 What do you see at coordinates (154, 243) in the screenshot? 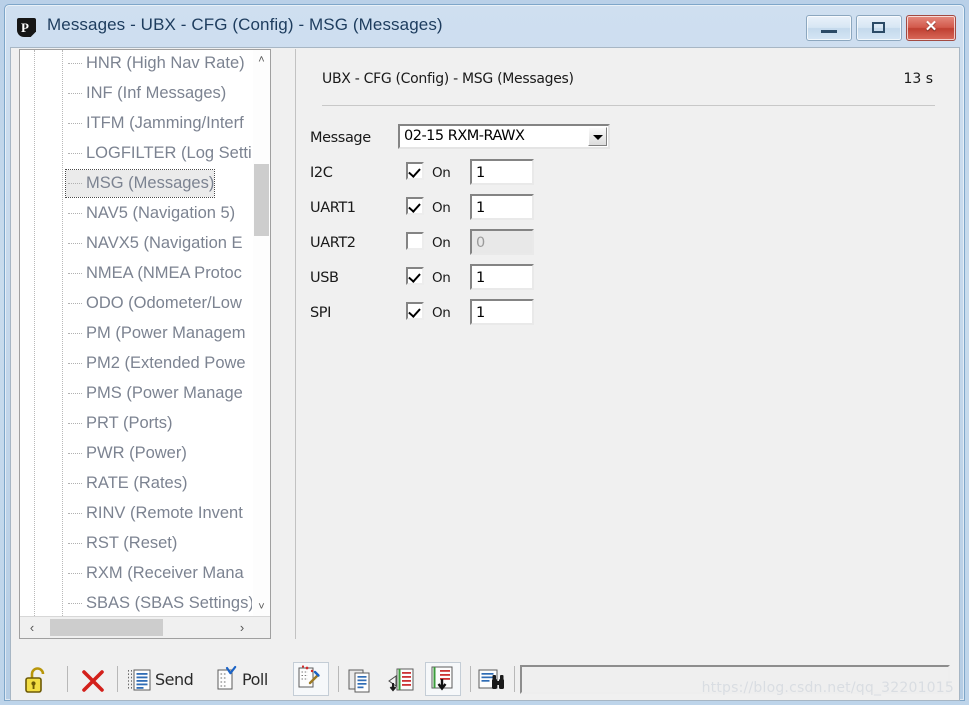
I see `tree-item: NAVX5 (Navigation E` at bounding box center [154, 243].